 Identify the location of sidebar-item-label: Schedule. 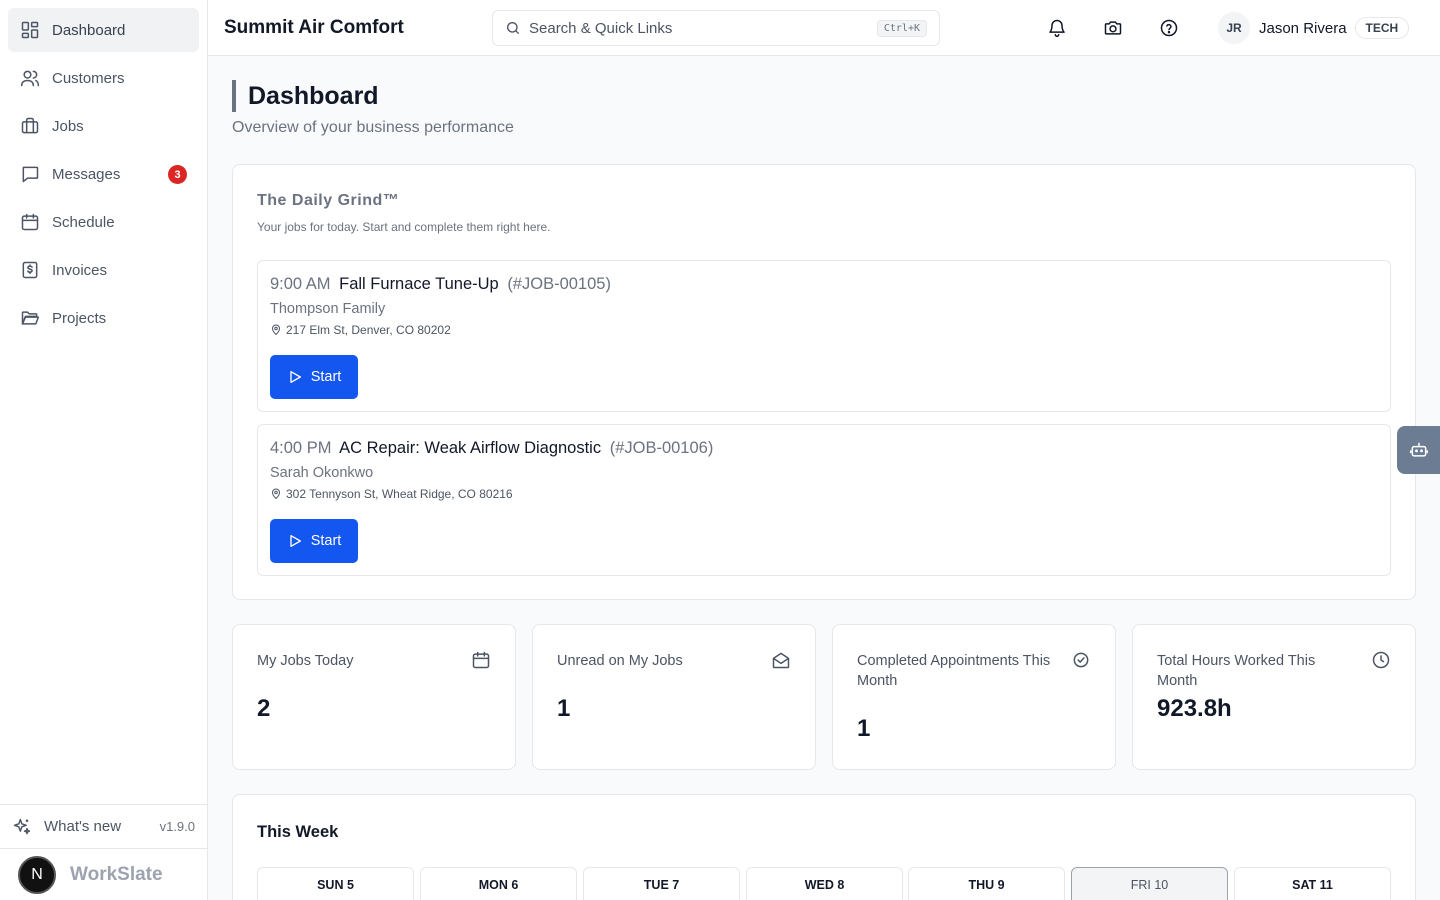
(83, 222).